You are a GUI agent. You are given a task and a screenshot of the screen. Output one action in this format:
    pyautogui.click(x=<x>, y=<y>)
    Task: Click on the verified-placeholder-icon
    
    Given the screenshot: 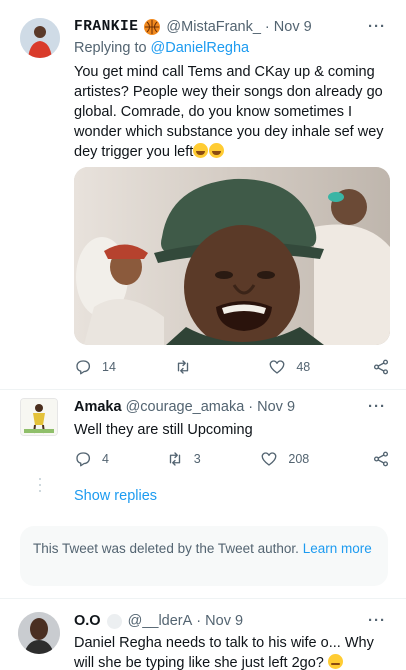 What is the action you would take?
    pyautogui.click(x=114, y=621)
    